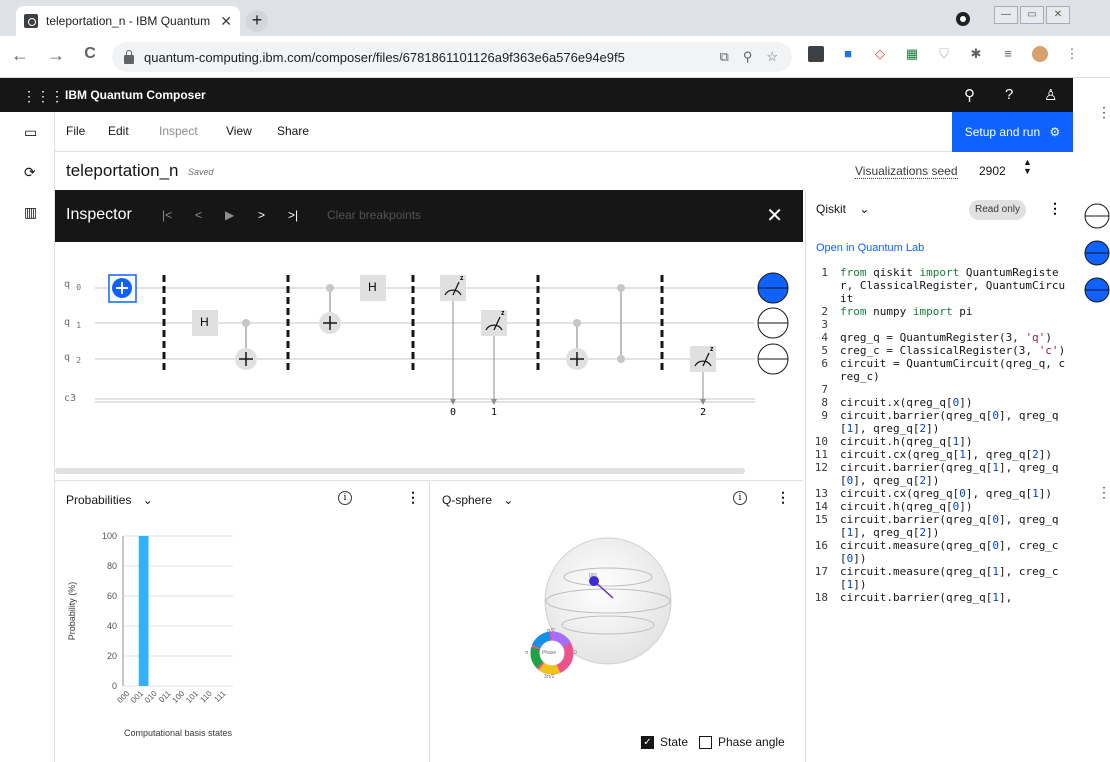  What do you see at coordinates (824, 272) in the screenshot?
I see `line-number: 1` at bounding box center [824, 272].